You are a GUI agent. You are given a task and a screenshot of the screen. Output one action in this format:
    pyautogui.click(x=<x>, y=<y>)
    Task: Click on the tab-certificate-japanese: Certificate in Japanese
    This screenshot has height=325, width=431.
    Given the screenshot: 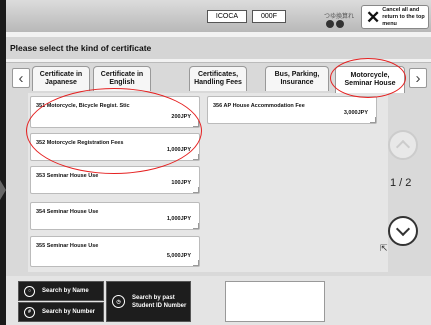 What is the action you would take?
    pyautogui.click(x=61, y=78)
    